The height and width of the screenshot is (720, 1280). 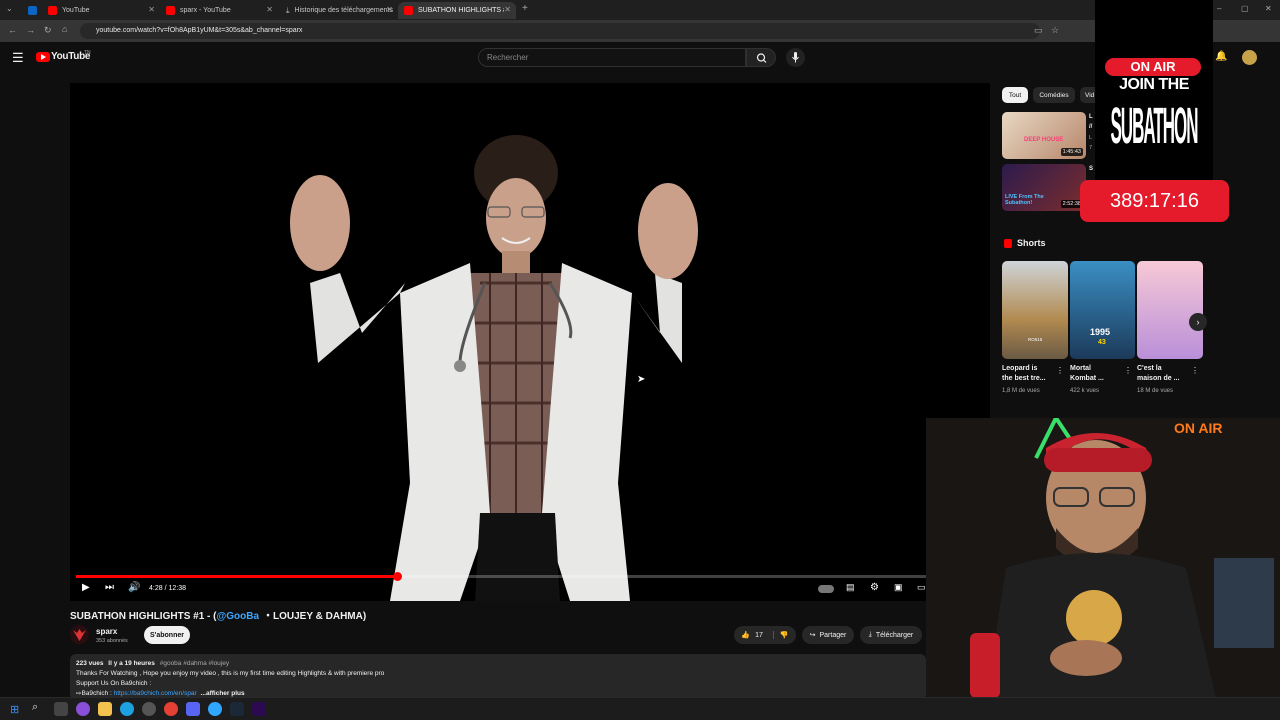 I want to click on rec-title: S, so click(x=1091, y=169).